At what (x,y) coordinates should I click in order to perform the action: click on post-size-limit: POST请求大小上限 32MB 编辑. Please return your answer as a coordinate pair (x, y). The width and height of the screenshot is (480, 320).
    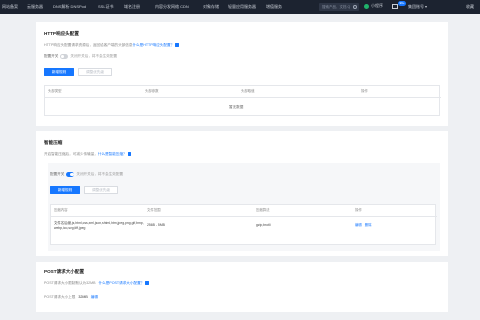
    Looking at the image, I should click on (71, 297).